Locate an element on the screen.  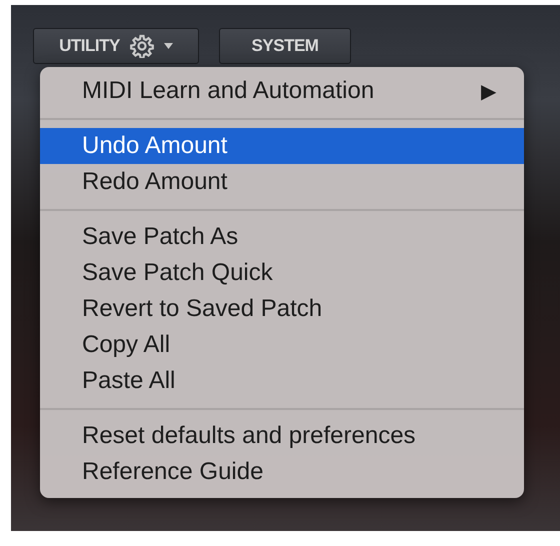
menu-item: Save Patch As is located at coordinates (282, 237).